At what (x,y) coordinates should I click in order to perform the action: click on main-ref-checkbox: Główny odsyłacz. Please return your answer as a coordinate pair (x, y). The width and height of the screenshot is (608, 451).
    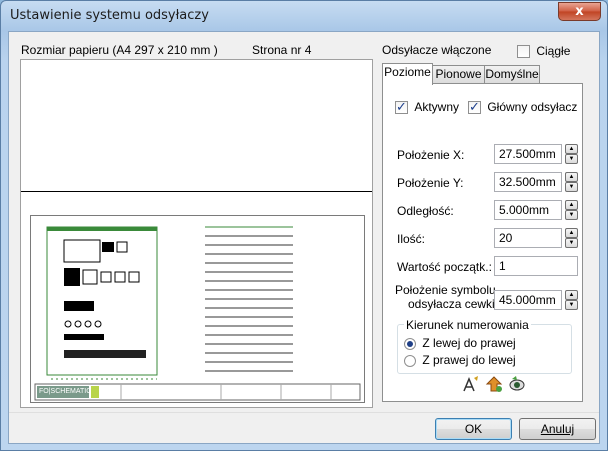
    Looking at the image, I should click on (523, 107).